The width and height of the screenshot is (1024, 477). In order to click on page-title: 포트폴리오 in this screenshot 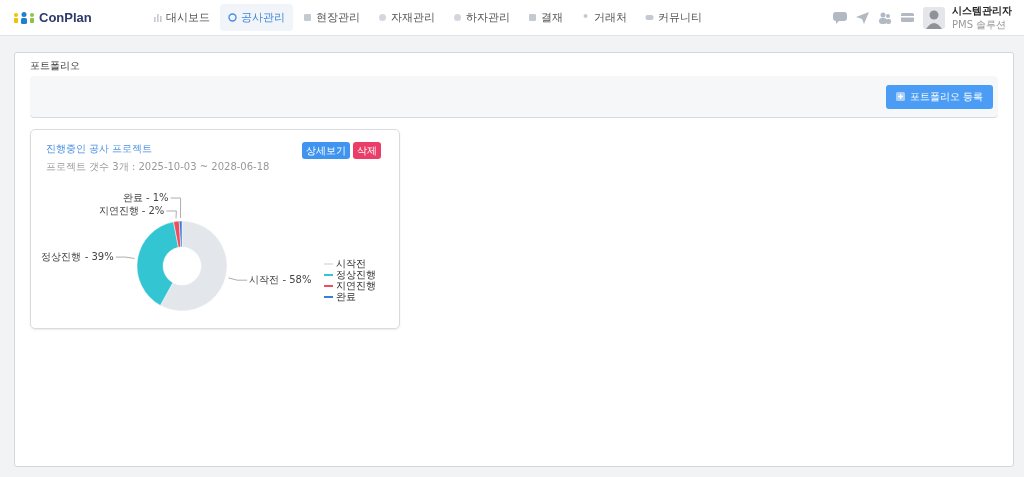, I will do `click(55, 66)`.